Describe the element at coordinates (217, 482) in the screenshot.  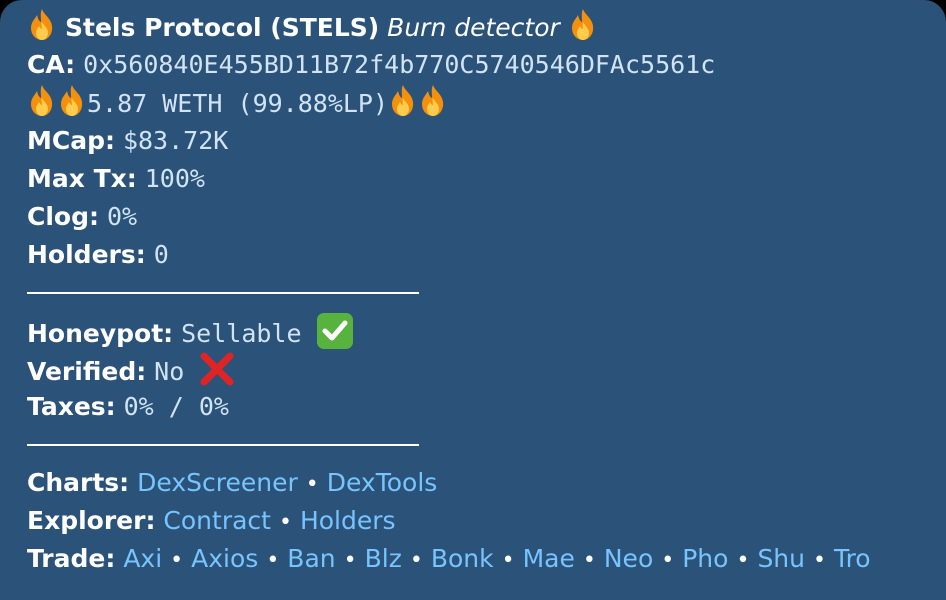
I see `link-dexscreener: DexScreener` at that location.